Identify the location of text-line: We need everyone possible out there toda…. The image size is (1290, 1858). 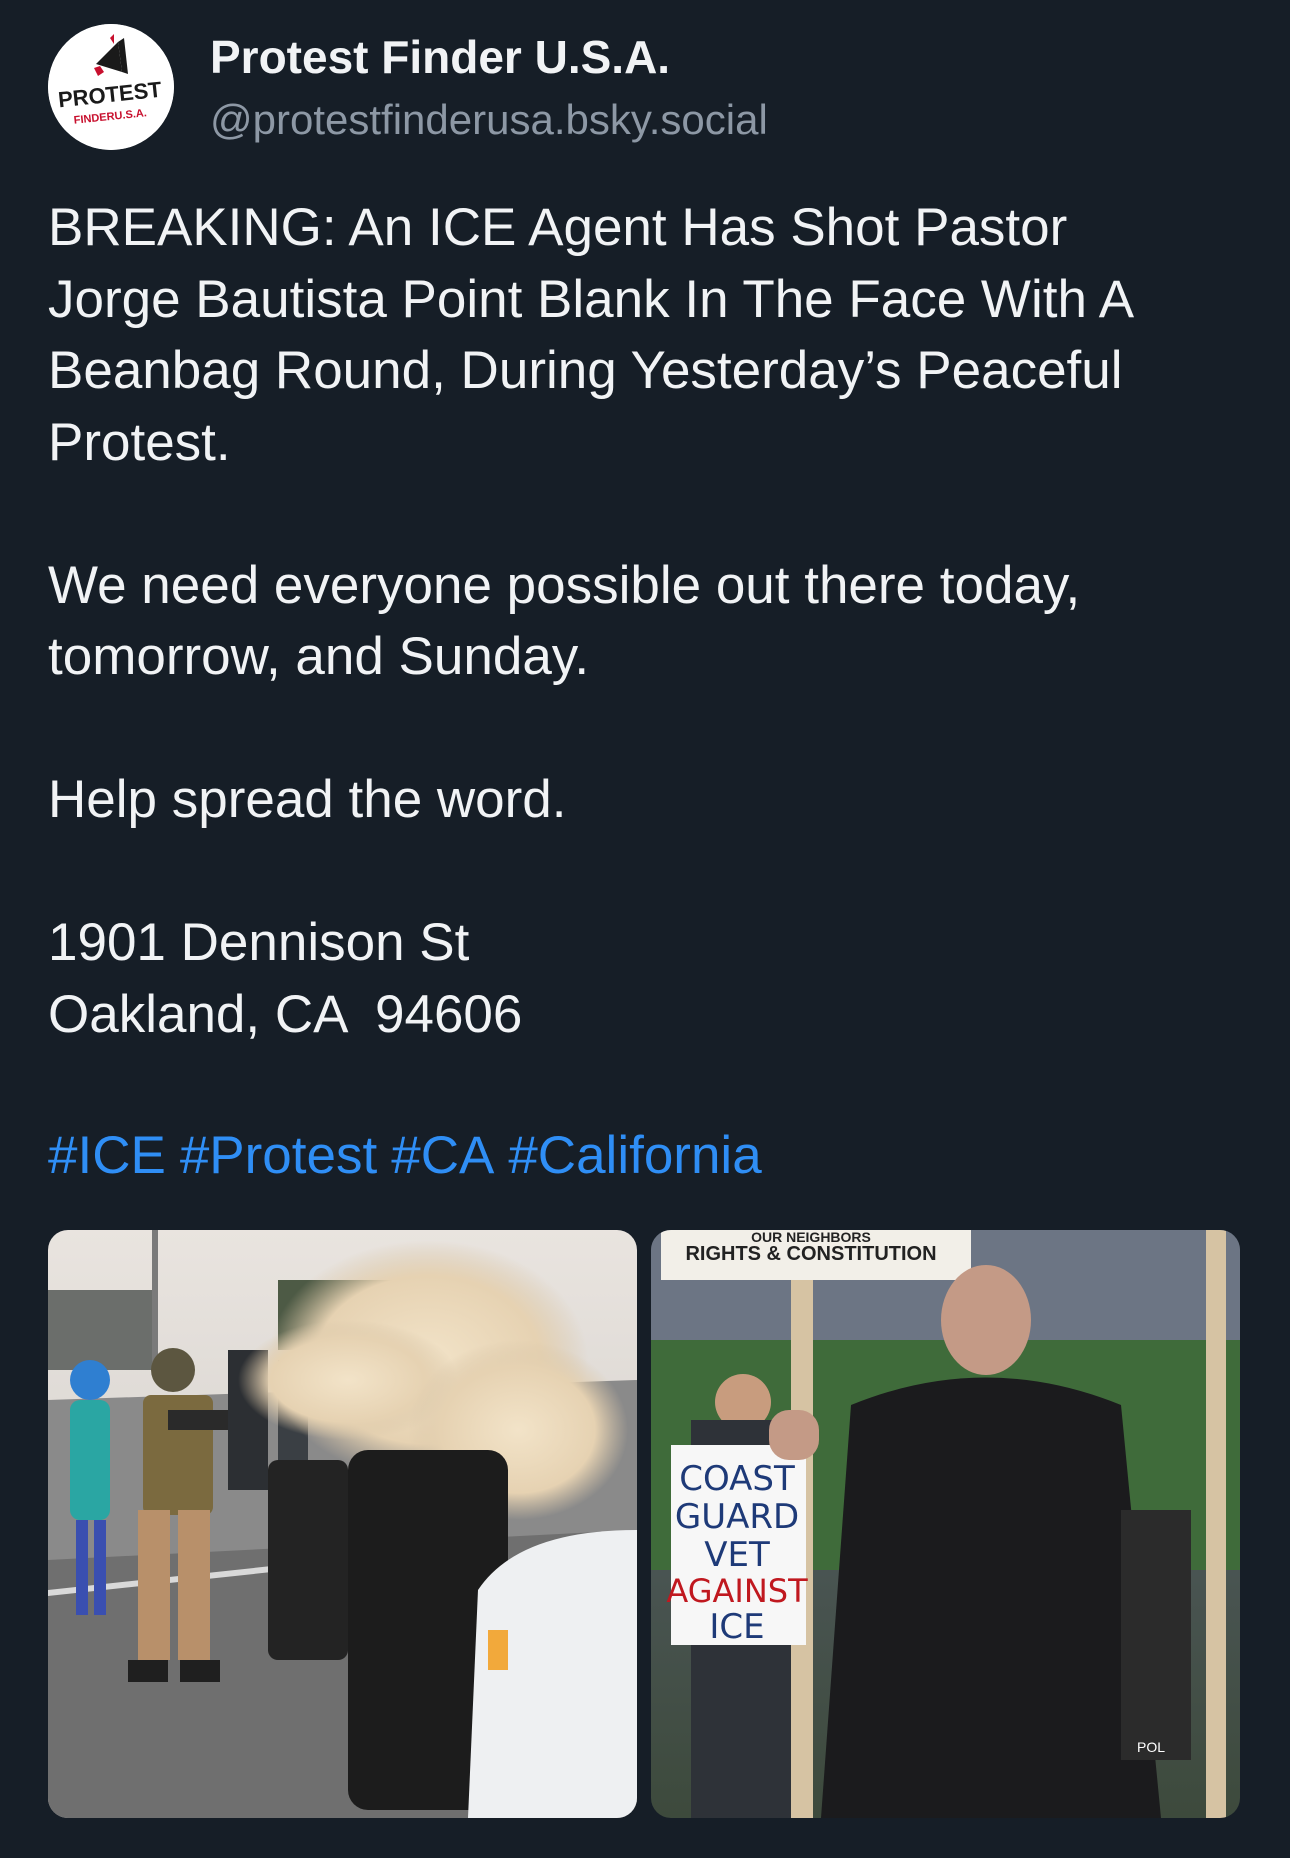
(564, 585).